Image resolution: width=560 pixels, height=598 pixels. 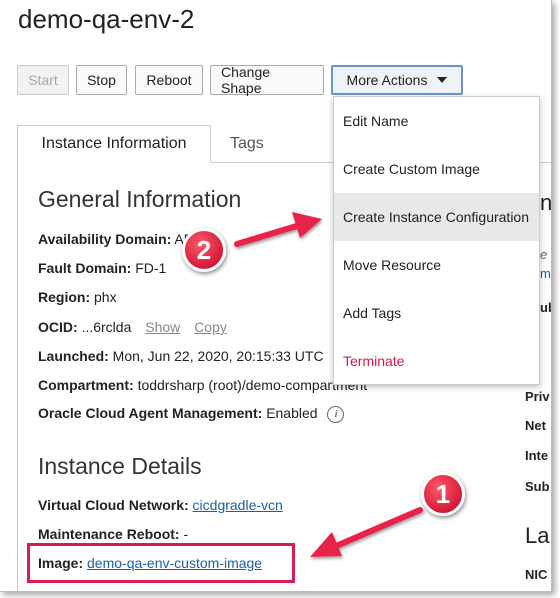 What do you see at coordinates (268, 234) in the screenshot?
I see `arrow-2-shaft` at bounding box center [268, 234].